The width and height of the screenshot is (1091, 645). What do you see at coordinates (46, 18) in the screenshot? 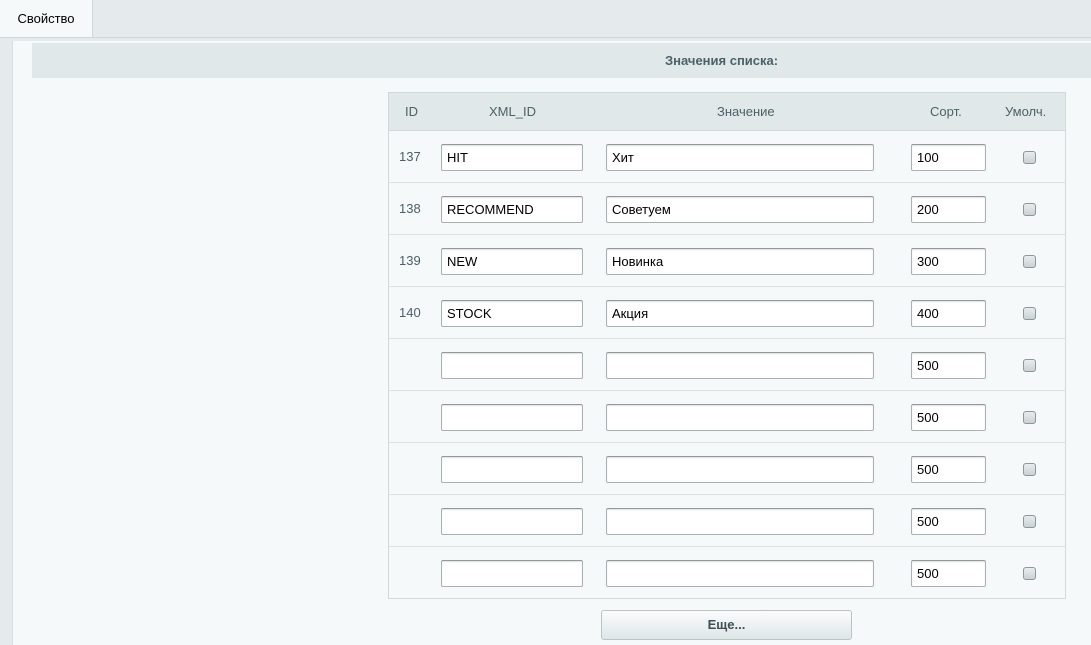
I see `tab-property: Свойство` at bounding box center [46, 18].